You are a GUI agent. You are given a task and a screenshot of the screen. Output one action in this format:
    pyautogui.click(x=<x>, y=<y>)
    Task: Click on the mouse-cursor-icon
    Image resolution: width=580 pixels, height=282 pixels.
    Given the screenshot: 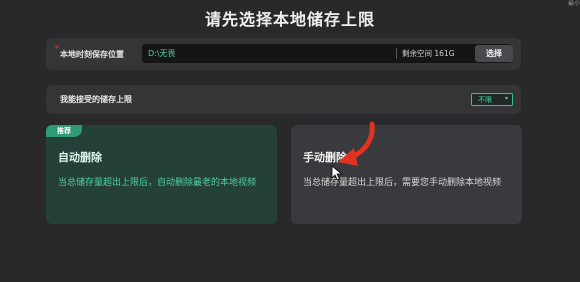 What is the action you would take?
    pyautogui.click(x=337, y=173)
    